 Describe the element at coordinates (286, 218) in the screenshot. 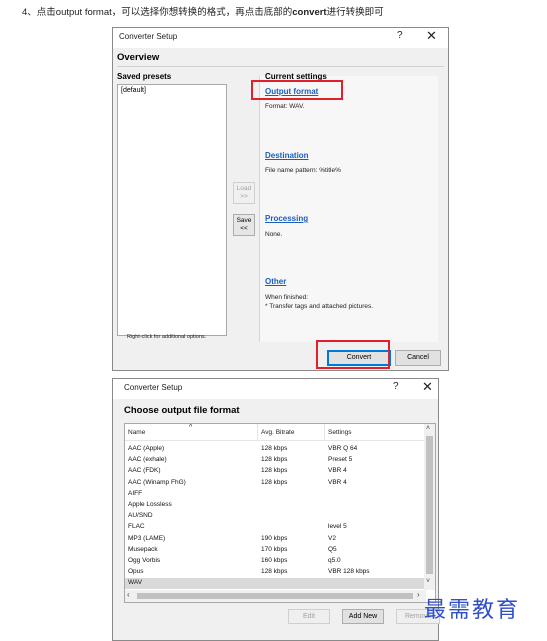

I see `processing-link: Processing` at that location.